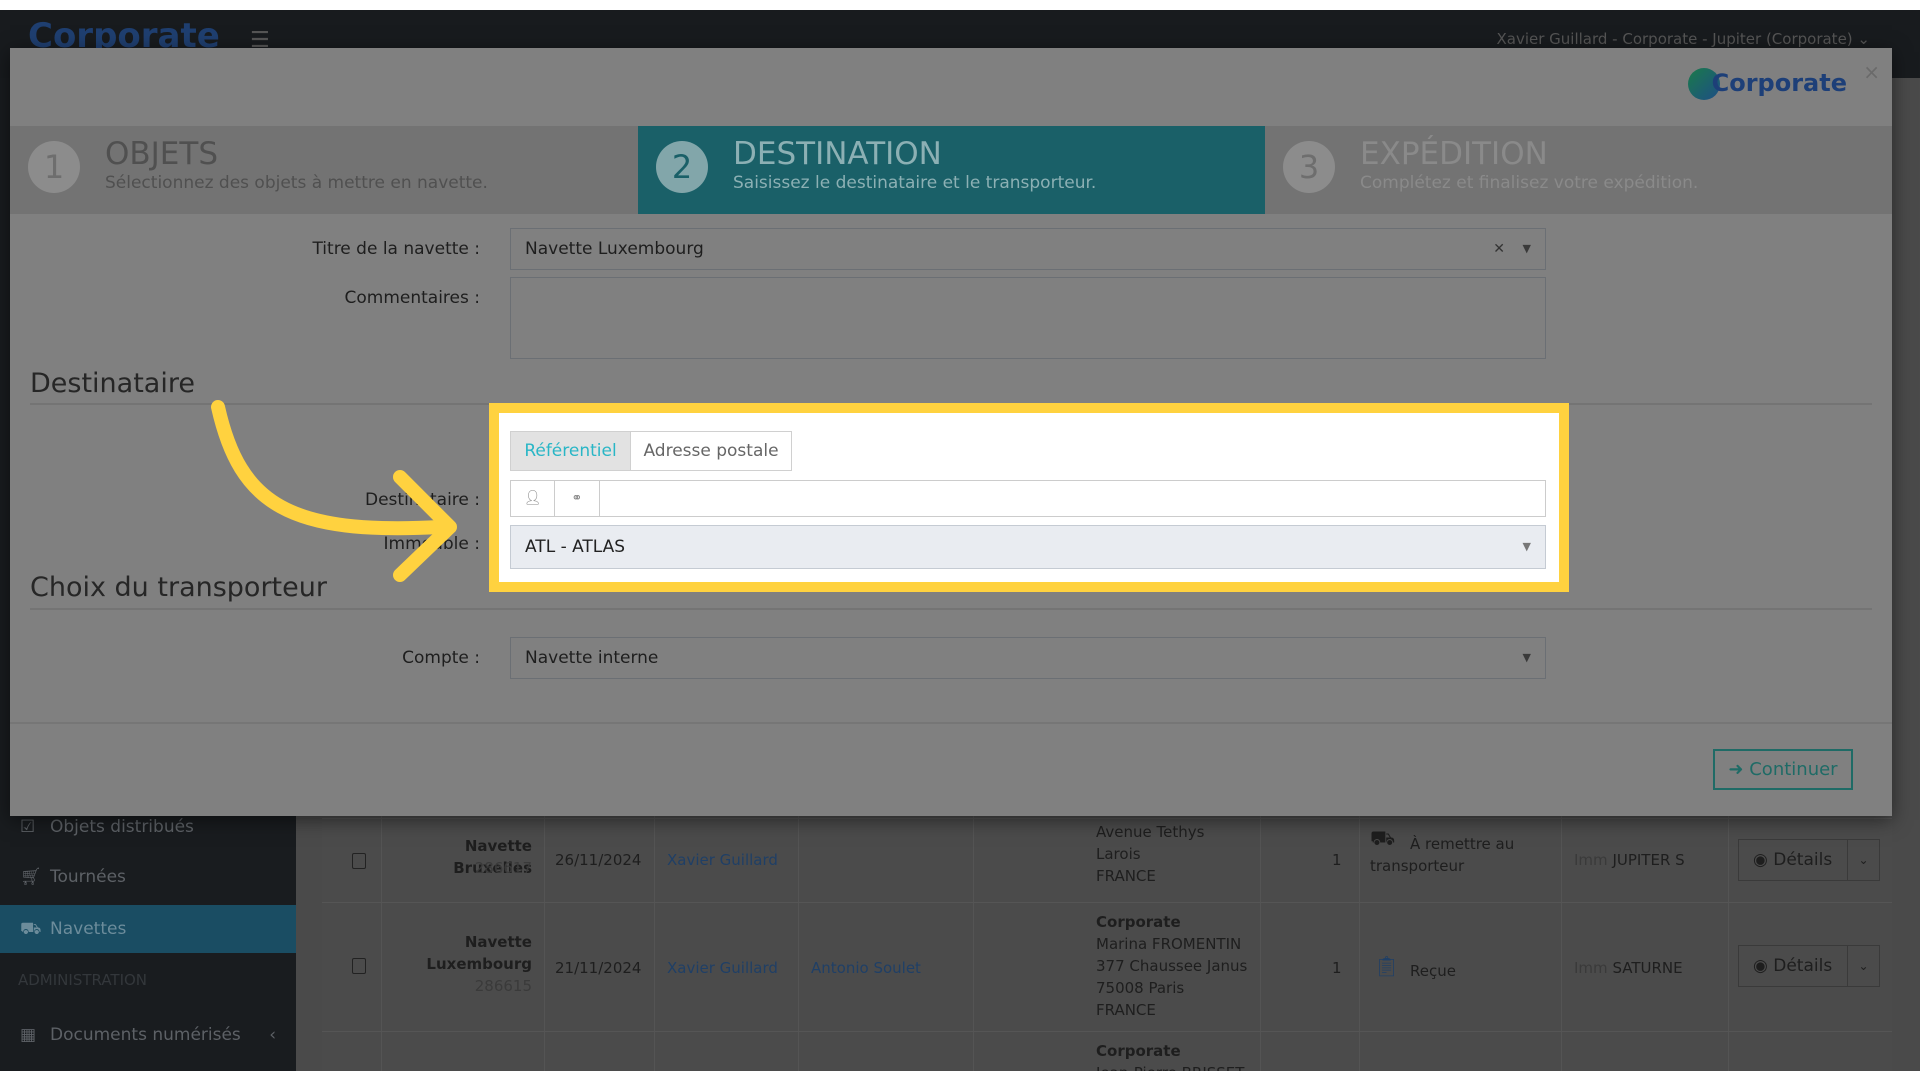  I want to click on chevron-left-icon: ‹, so click(272, 1035).